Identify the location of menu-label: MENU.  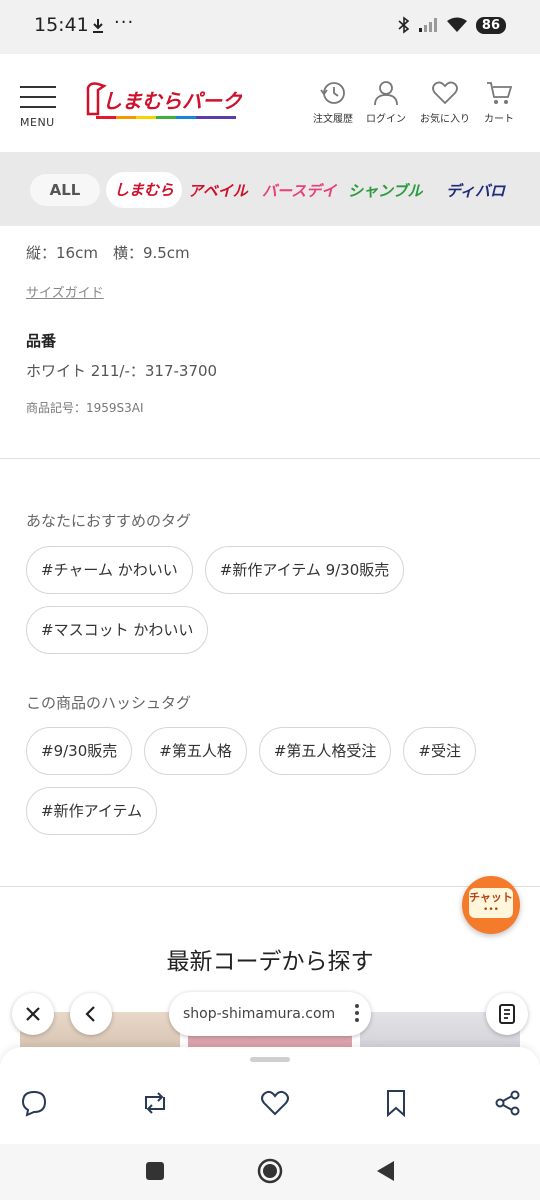
(37, 122).